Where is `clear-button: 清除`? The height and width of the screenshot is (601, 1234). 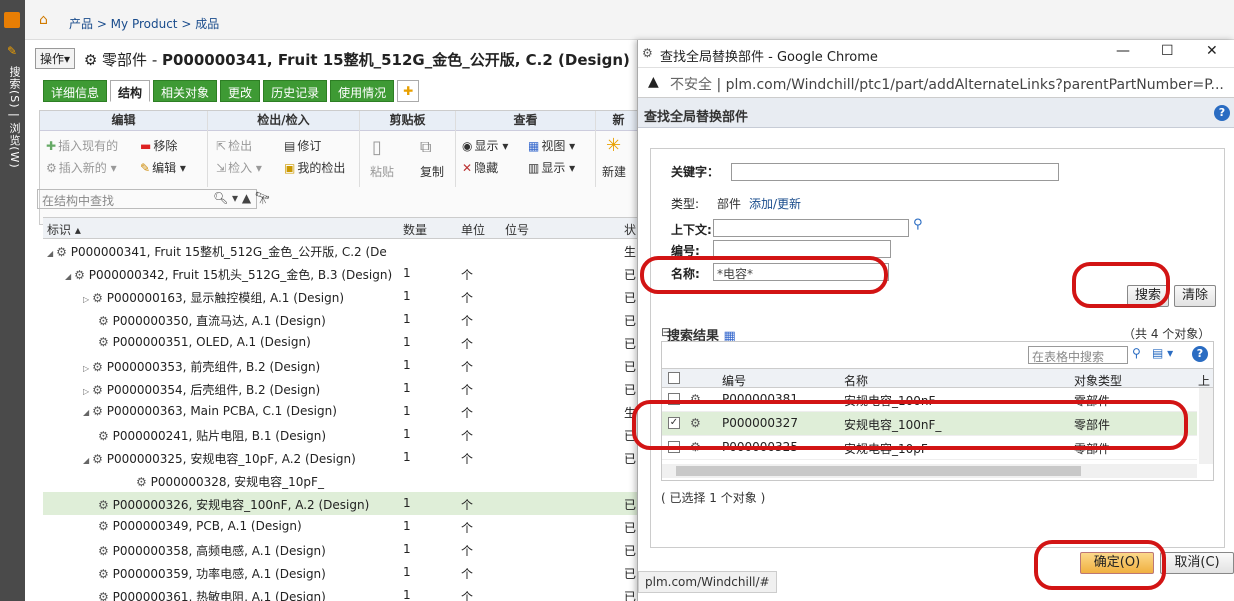 clear-button: 清除 is located at coordinates (1195, 296).